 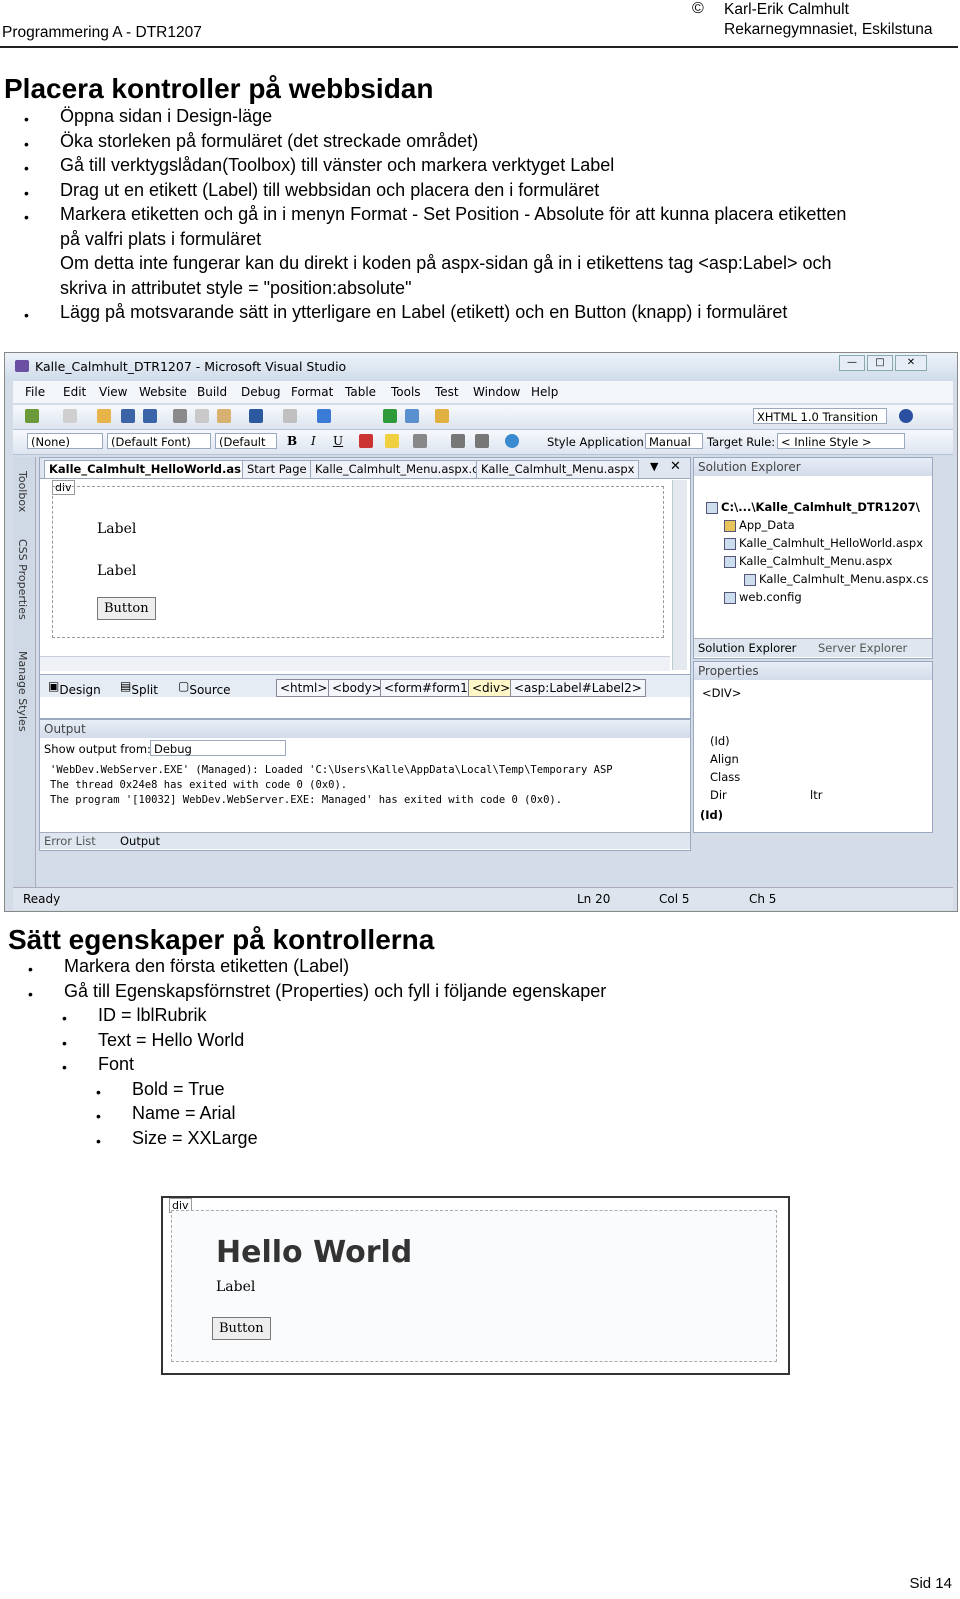 What do you see at coordinates (654, 466) in the screenshot?
I see `tab-dropdown-icon: ▼` at bounding box center [654, 466].